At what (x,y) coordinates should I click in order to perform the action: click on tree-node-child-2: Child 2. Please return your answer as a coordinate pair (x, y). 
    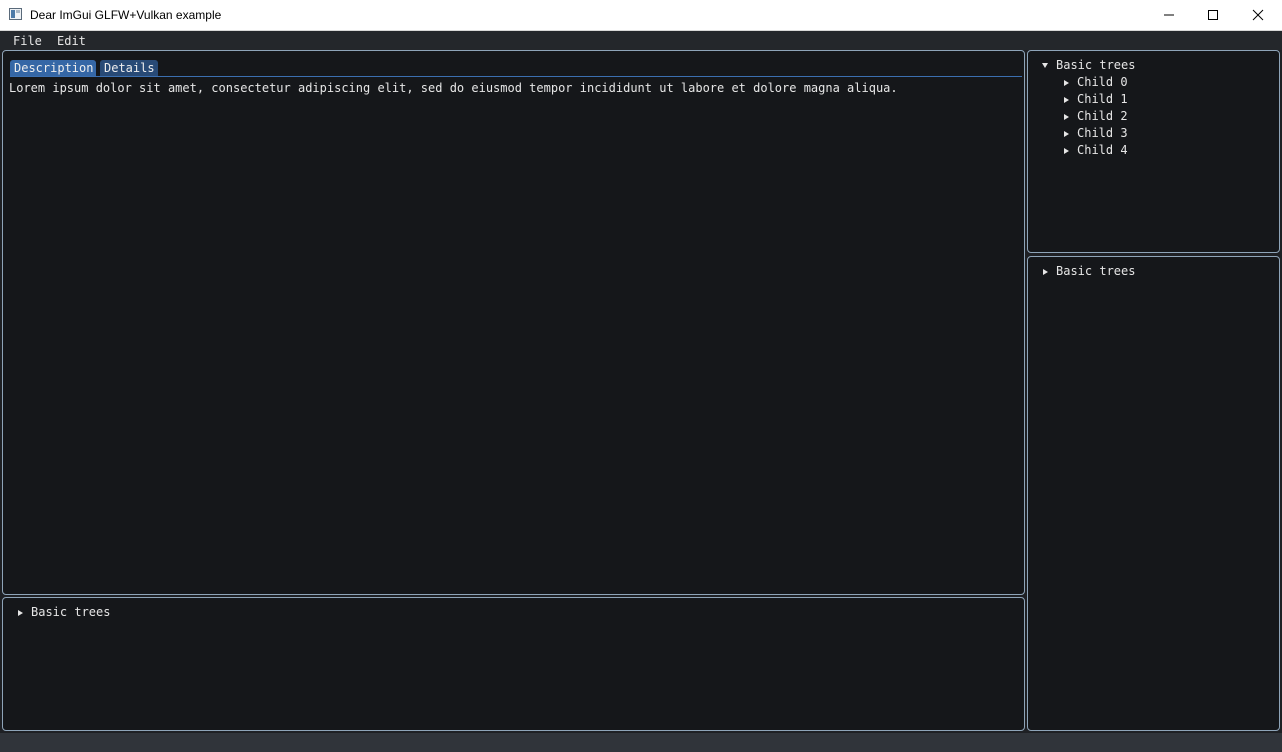
    Looking at the image, I should click on (1111, 116).